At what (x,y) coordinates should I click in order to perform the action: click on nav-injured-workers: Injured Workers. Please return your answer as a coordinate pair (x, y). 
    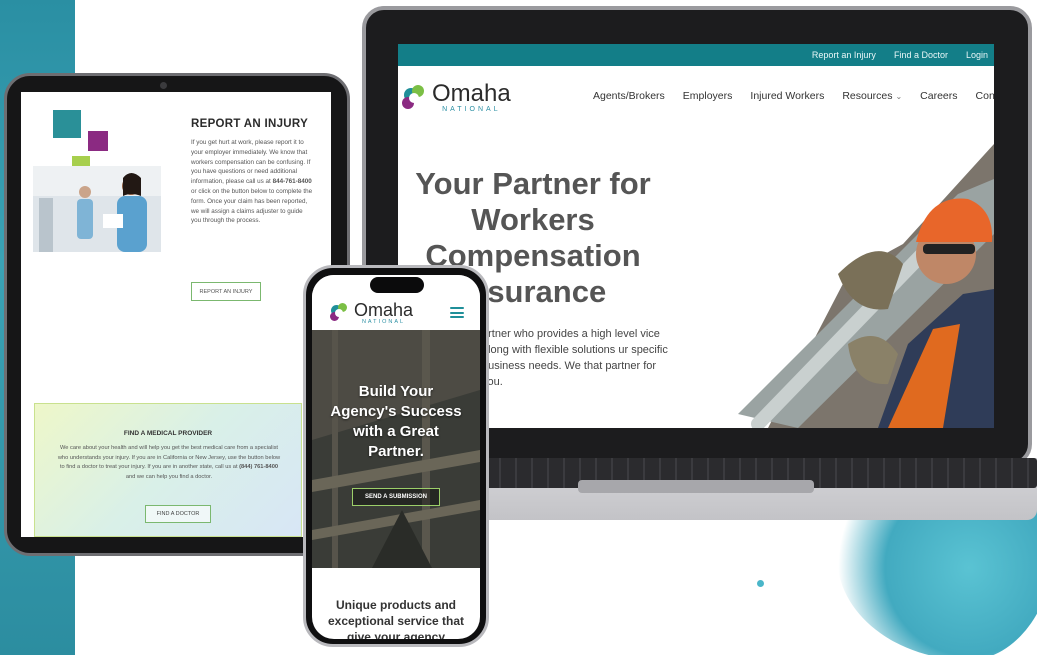
    Looking at the image, I should click on (787, 96).